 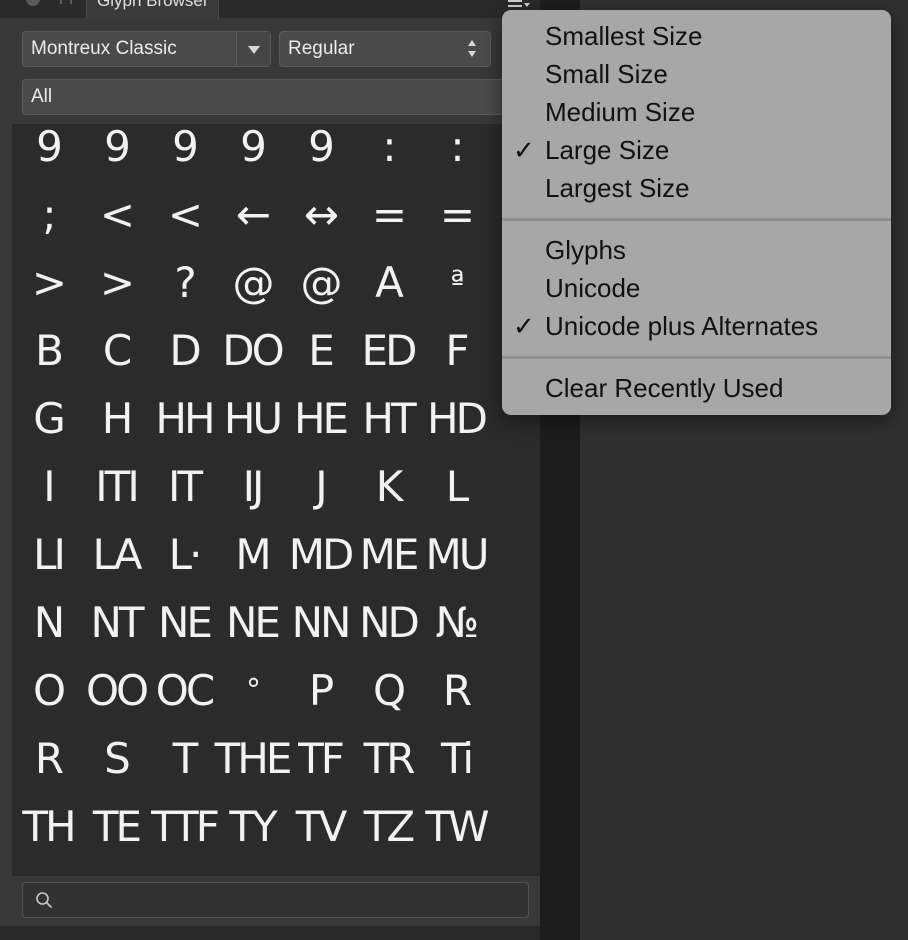 I want to click on glyph-cell: N, so click(x=48, y=622).